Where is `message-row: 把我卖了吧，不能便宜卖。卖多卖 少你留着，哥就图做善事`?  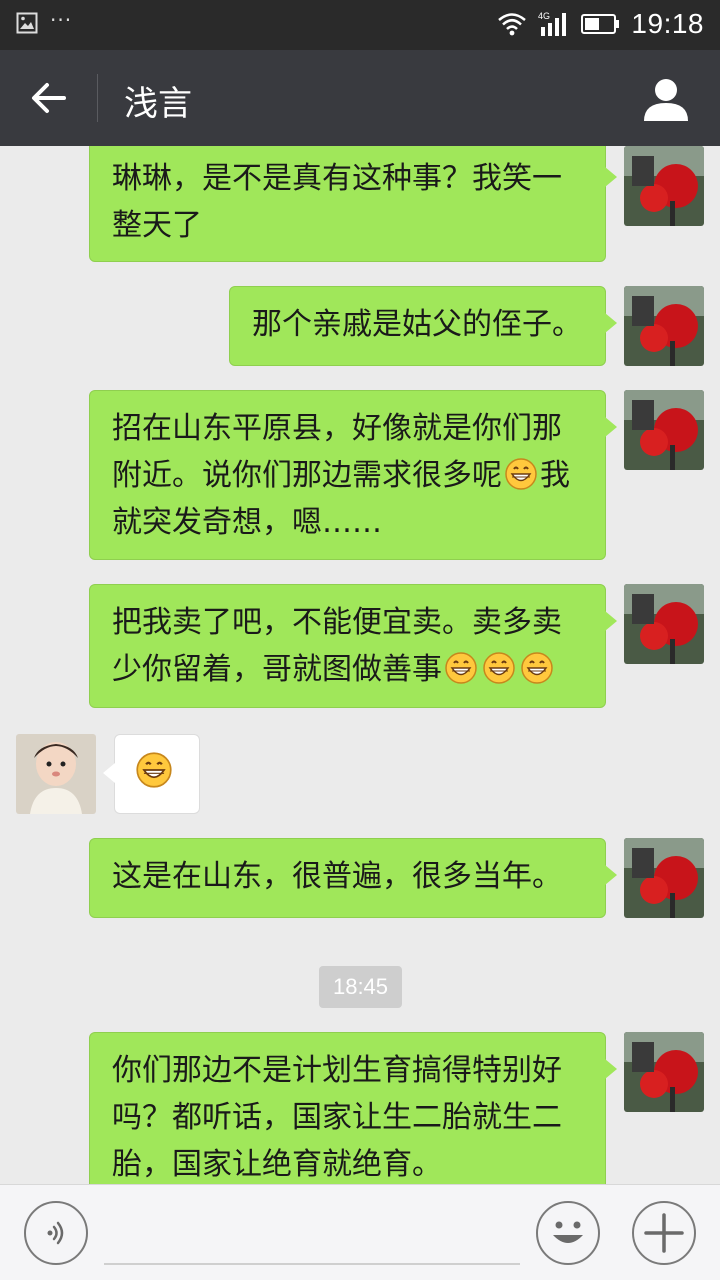
message-row: 把我卖了吧，不能便宜卖。卖多卖 少你留着，哥就图做善事 is located at coordinates (360, 646).